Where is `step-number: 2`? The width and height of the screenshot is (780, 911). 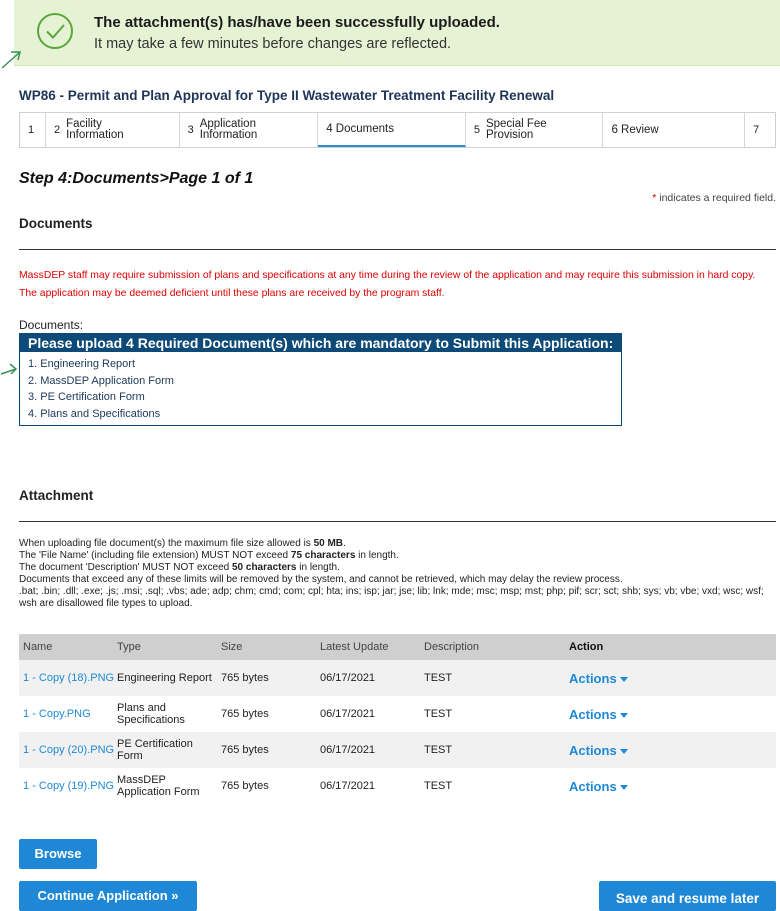
step-number: 2 is located at coordinates (57, 130).